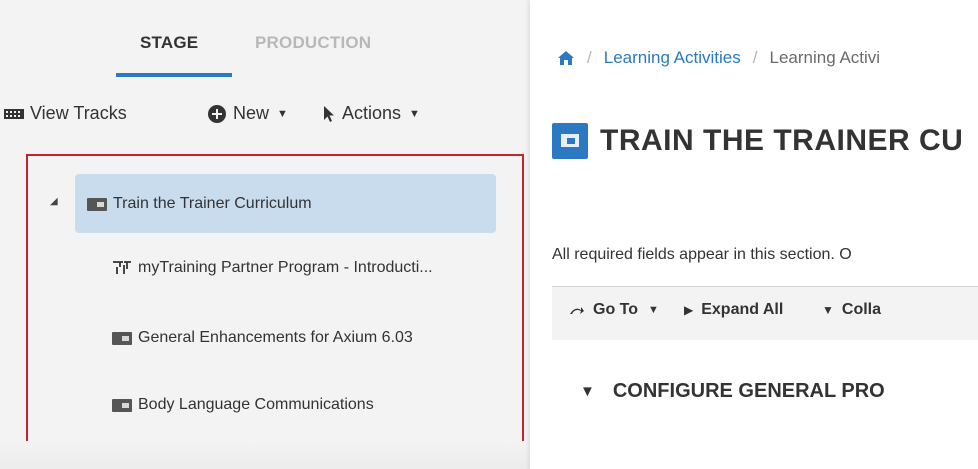 The height and width of the screenshot is (469, 978). I want to click on collapse-all-label: Colla, so click(861, 309).